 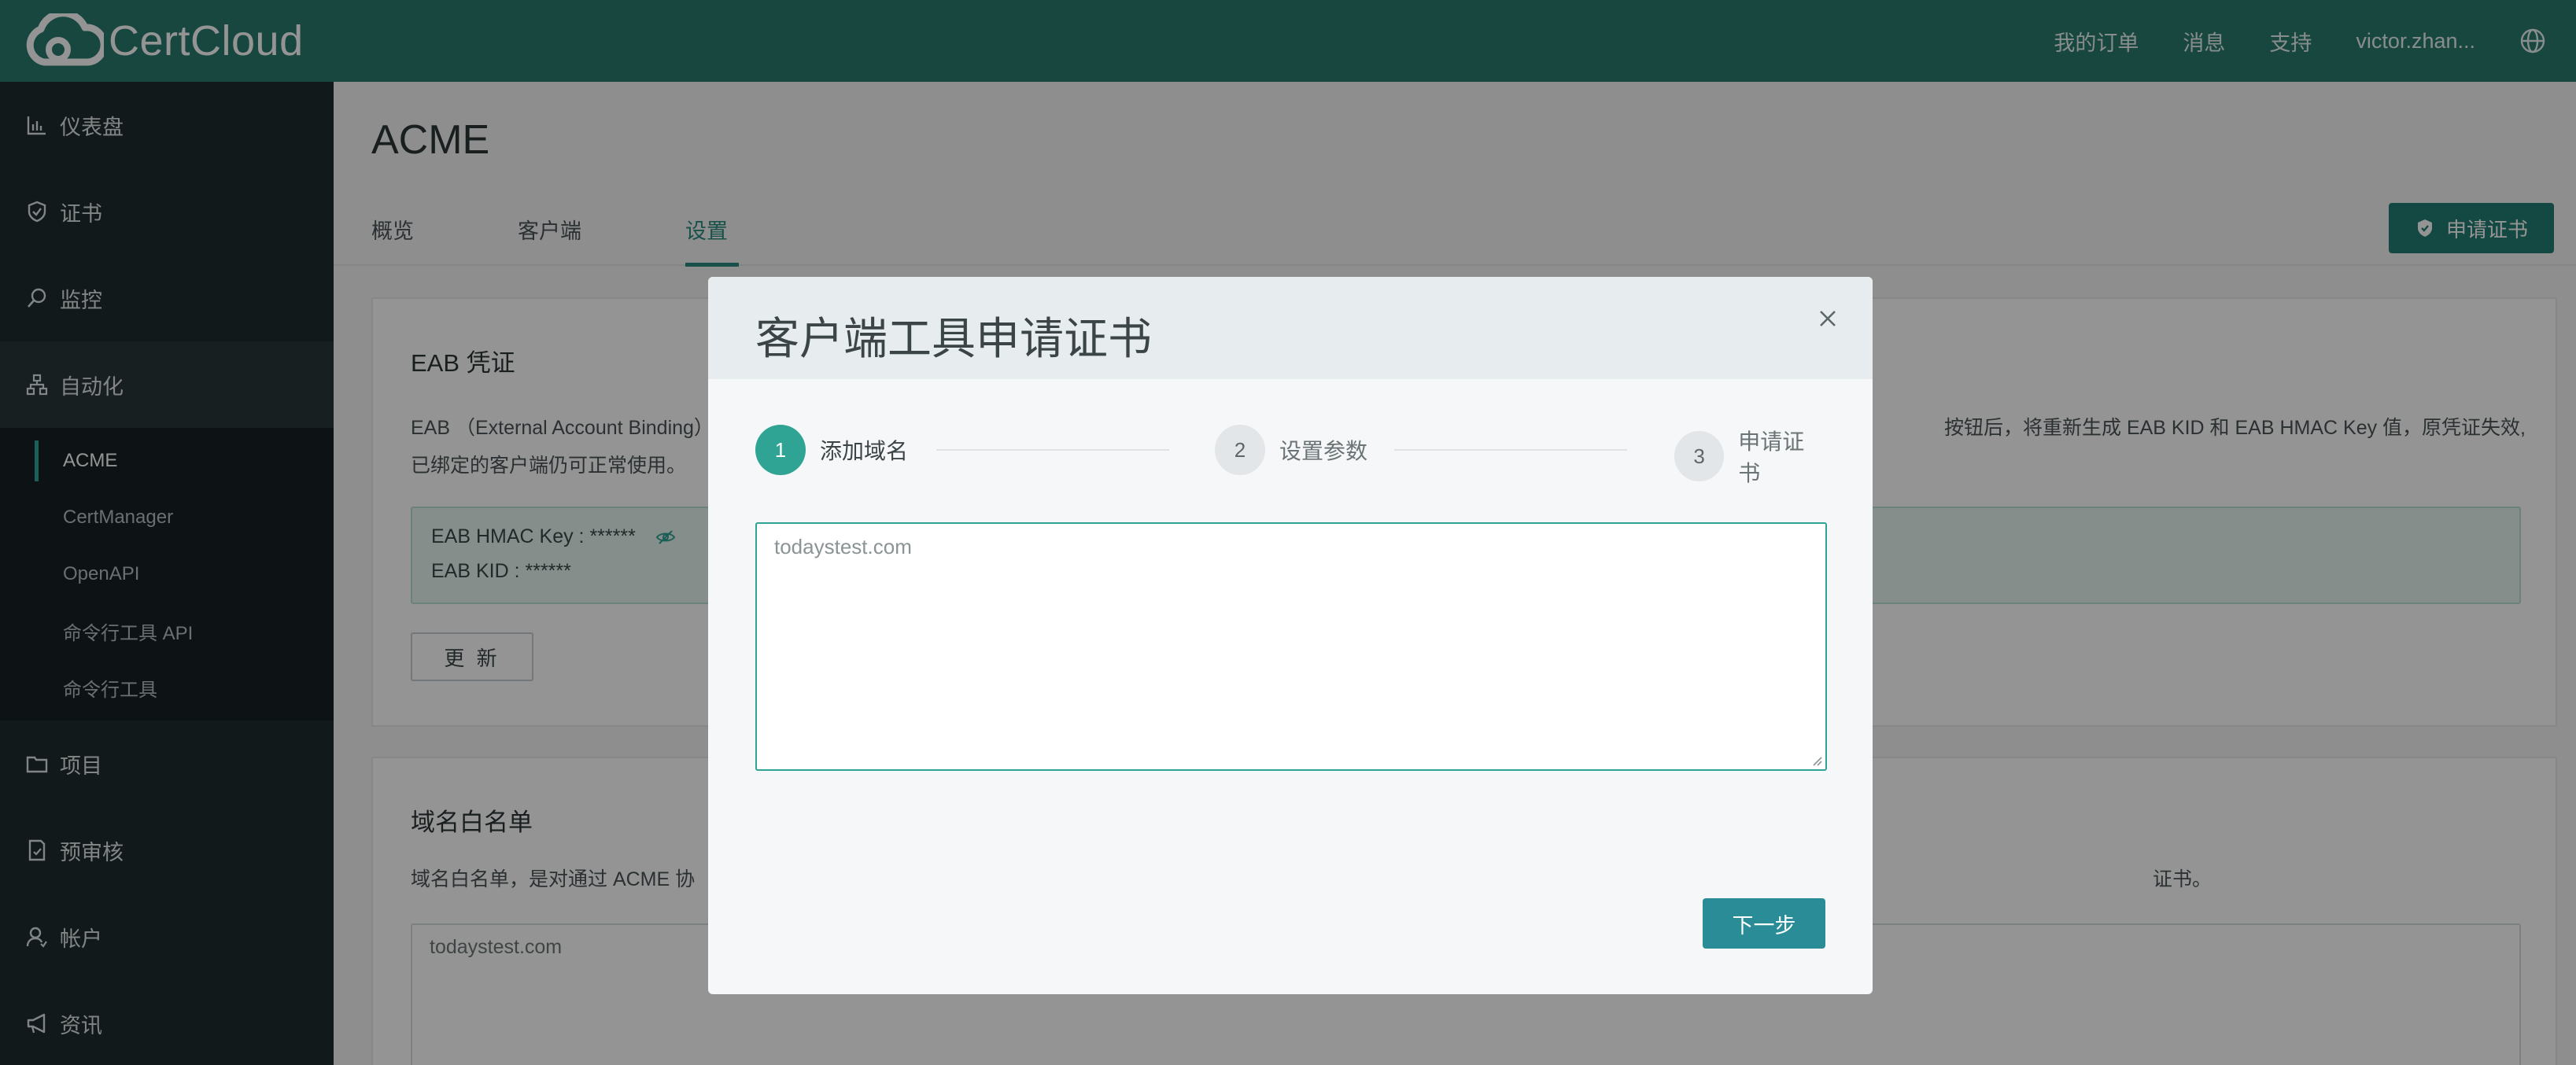 What do you see at coordinates (1817, 760) in the screenshot?
I see `resize-handle-icon` at bounding box center [1817, 760].